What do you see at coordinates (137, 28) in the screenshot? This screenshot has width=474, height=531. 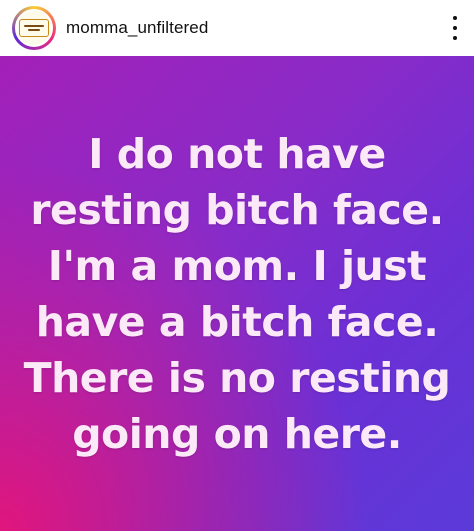 I see `username-link: momma_unfiltered` at bounding box center [137, 28].